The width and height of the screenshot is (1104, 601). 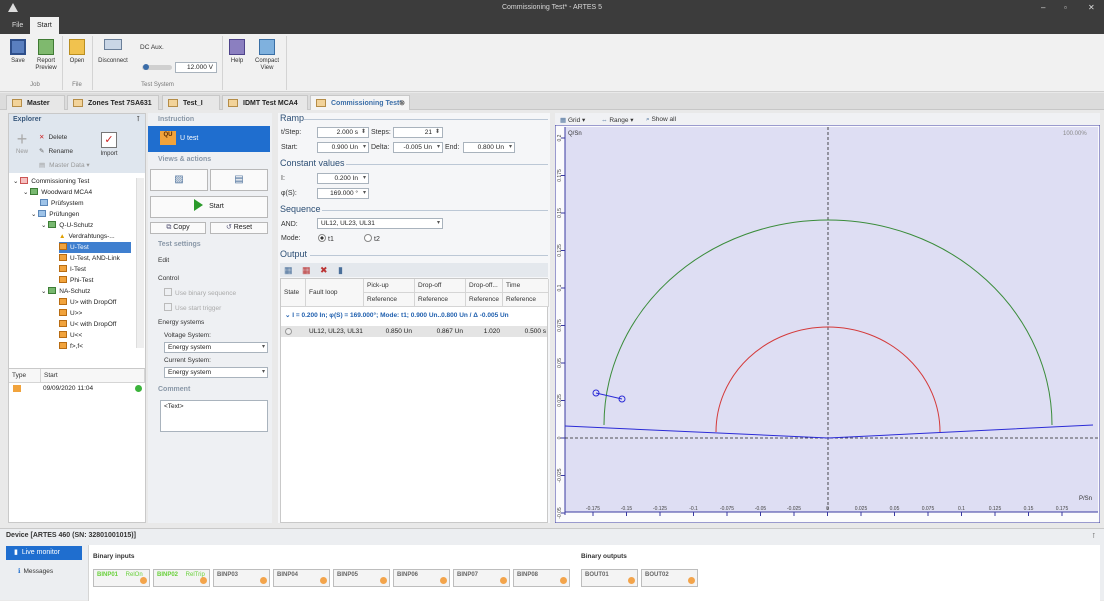 What do you see at coordinates (140, 263) in the screenshot?
I see `tree-scrollbar` at bounding box center [140, 263].